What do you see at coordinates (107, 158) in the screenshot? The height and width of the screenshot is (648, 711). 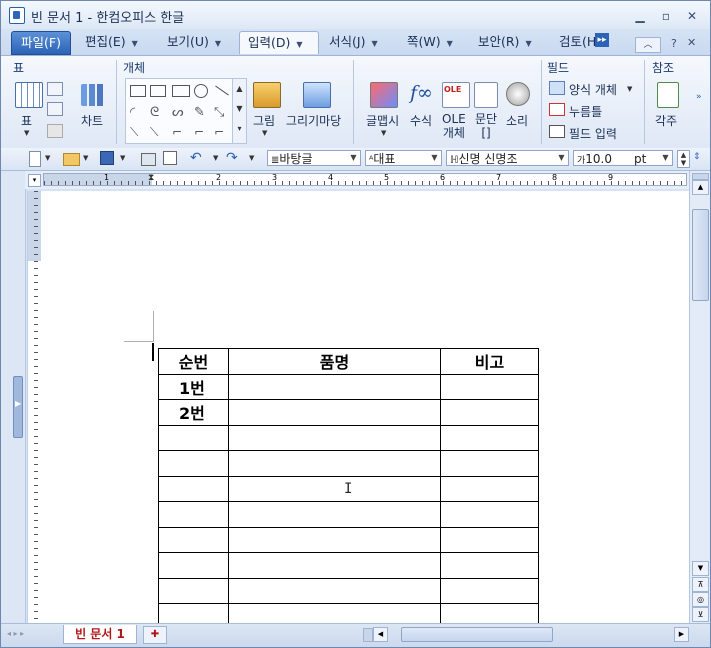 I see `save-icon` at bounding box center [107, 158].